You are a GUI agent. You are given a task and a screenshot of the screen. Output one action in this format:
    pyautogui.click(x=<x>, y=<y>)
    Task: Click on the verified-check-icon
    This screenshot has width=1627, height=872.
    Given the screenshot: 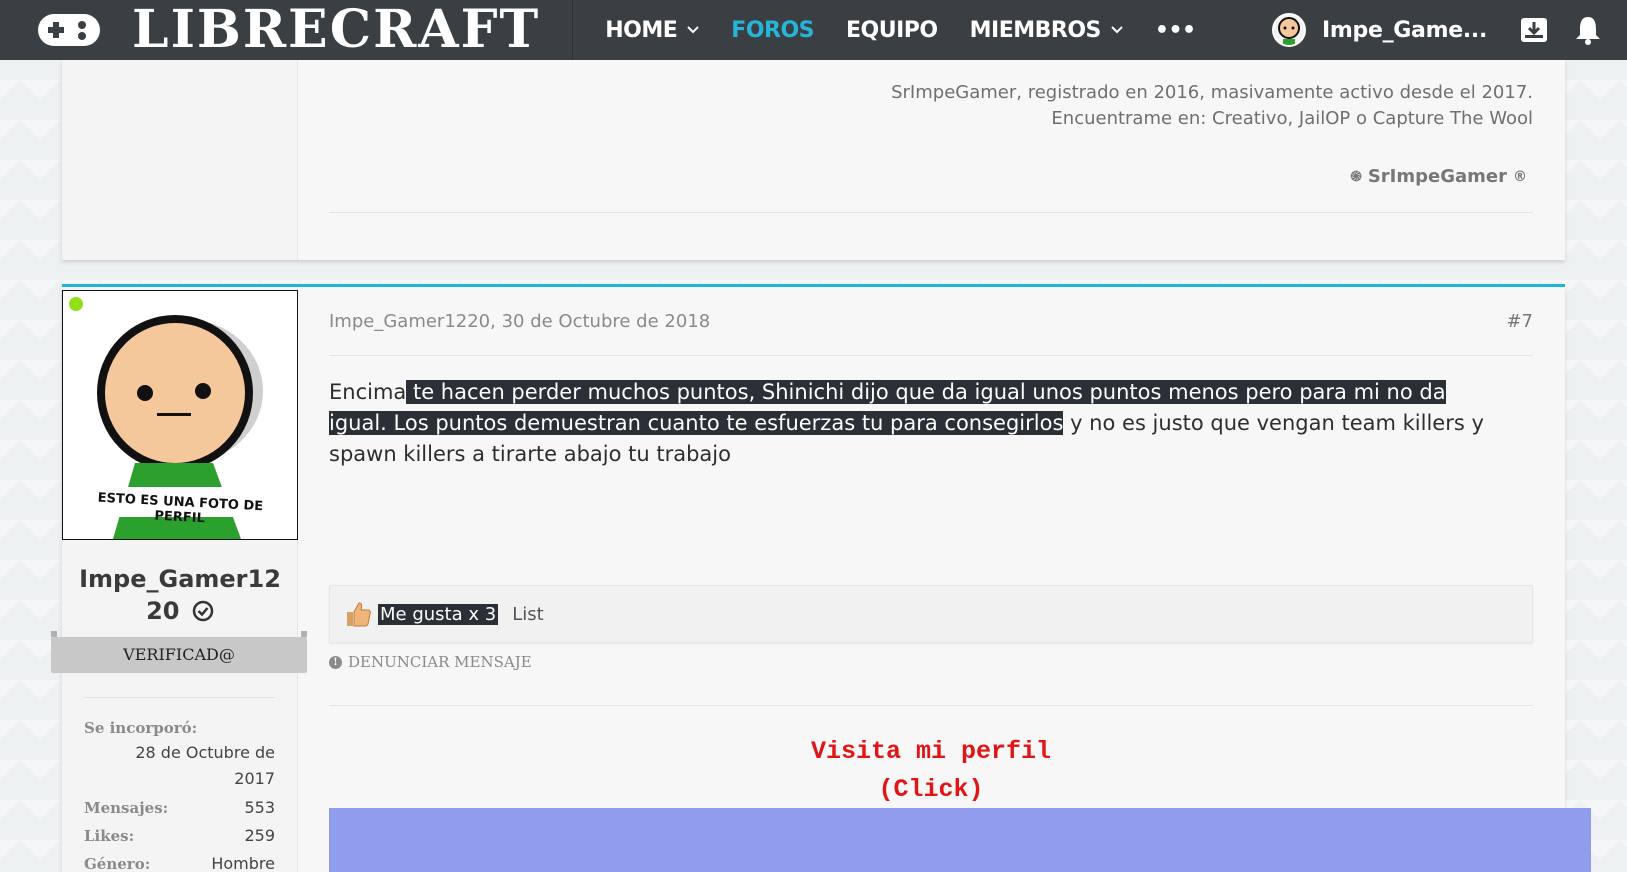 What is the action you would take?
    pyautogui.click(x=203, y=611)
    